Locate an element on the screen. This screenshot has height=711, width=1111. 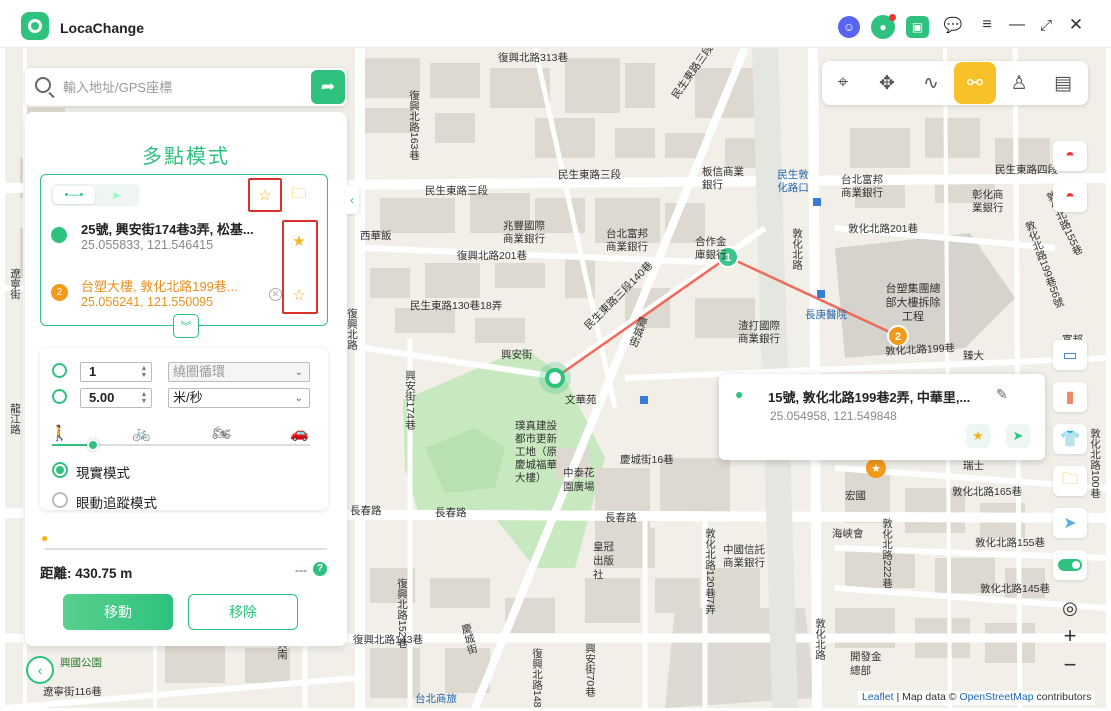
app-name: LocaChange is located at coordinates (102, 28).